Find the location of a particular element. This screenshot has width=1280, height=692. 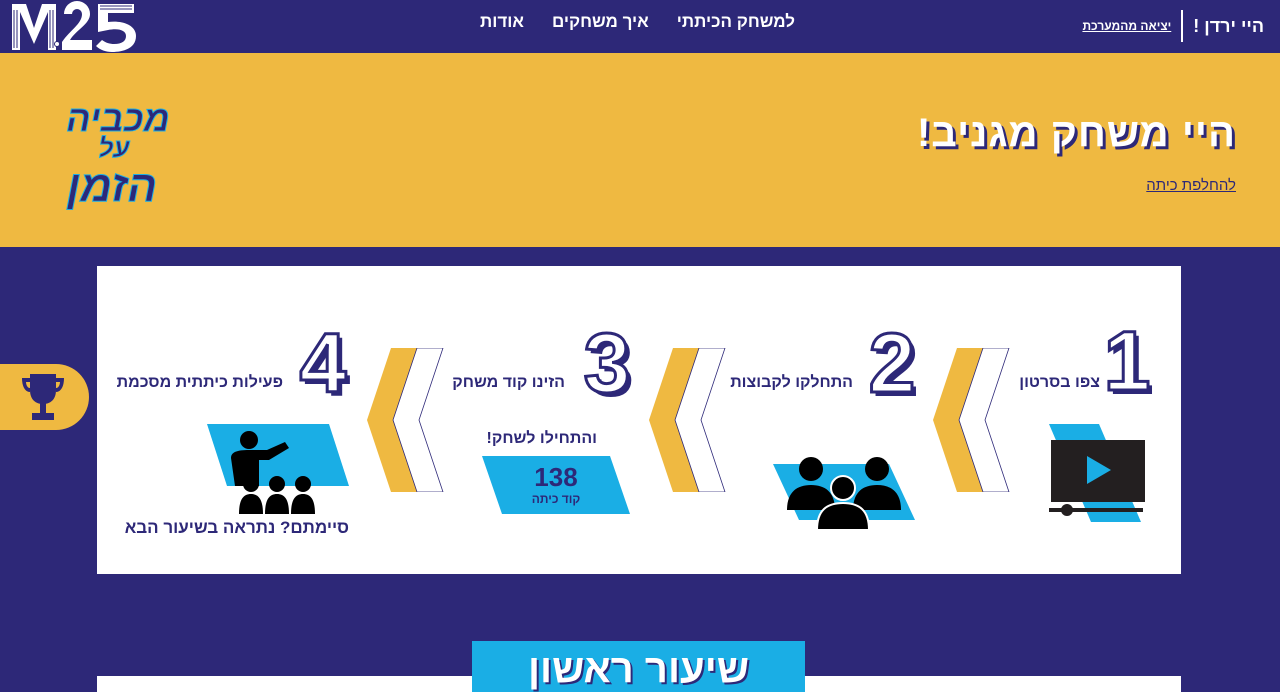

page-title: היי משחק מגניב! is located at coordinates (1076, 133).